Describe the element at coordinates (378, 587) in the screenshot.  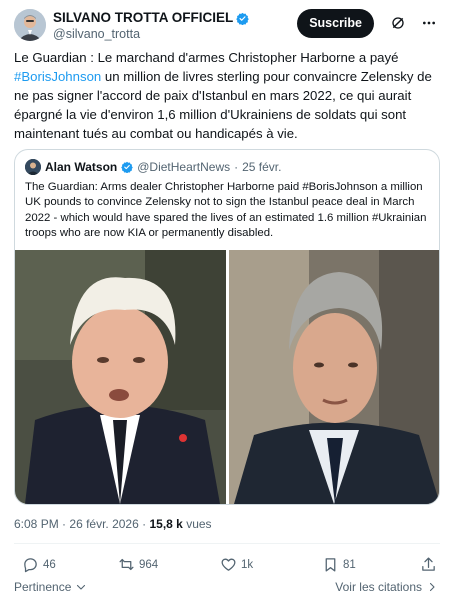
I see `view-quotes-label: Voir les citations` at that location.